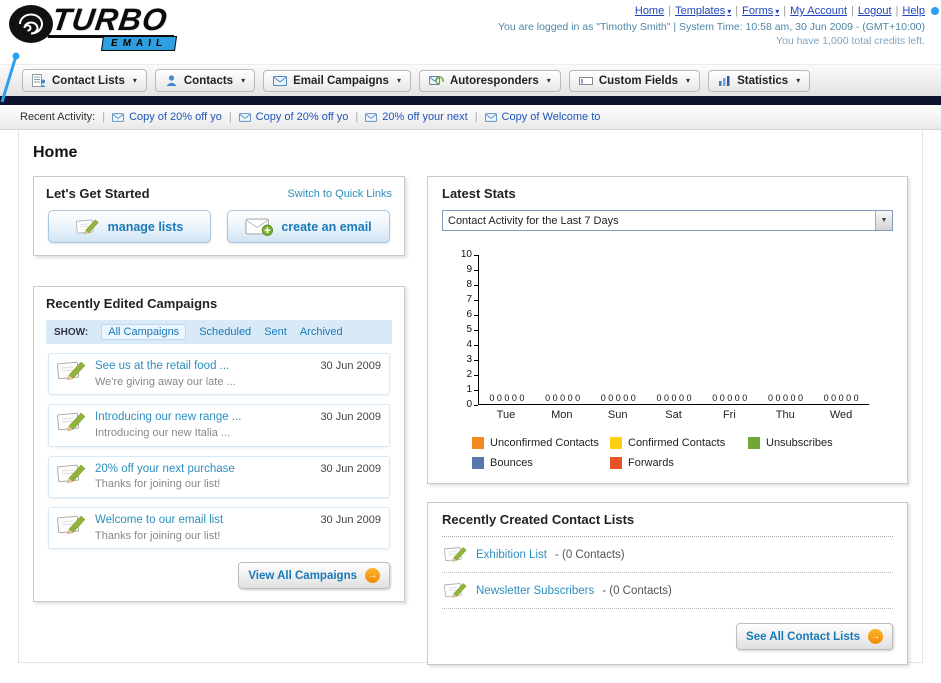 This screenshot has height=683, width=941. I want to click on tab-email-campaigns: Email Campaigns ▾, so click(337, 80).